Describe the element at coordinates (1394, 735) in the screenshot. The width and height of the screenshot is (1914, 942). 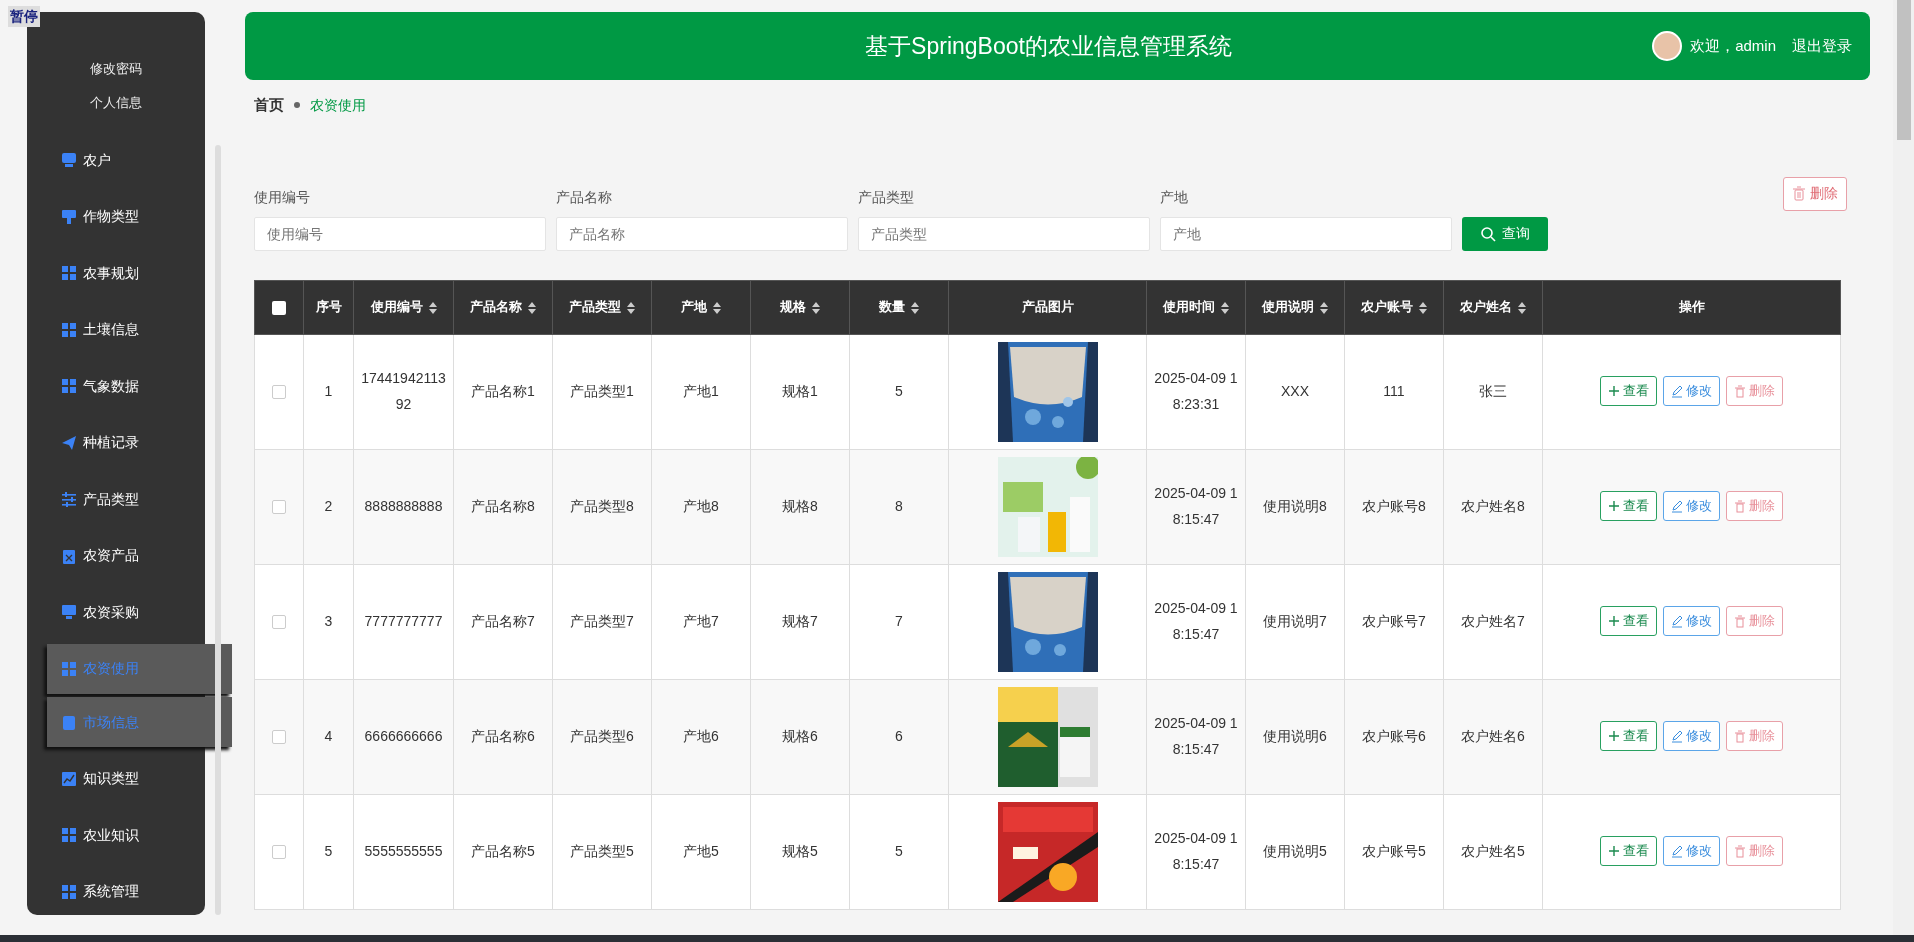
I see `table-cell: 农户账号6` at that location.